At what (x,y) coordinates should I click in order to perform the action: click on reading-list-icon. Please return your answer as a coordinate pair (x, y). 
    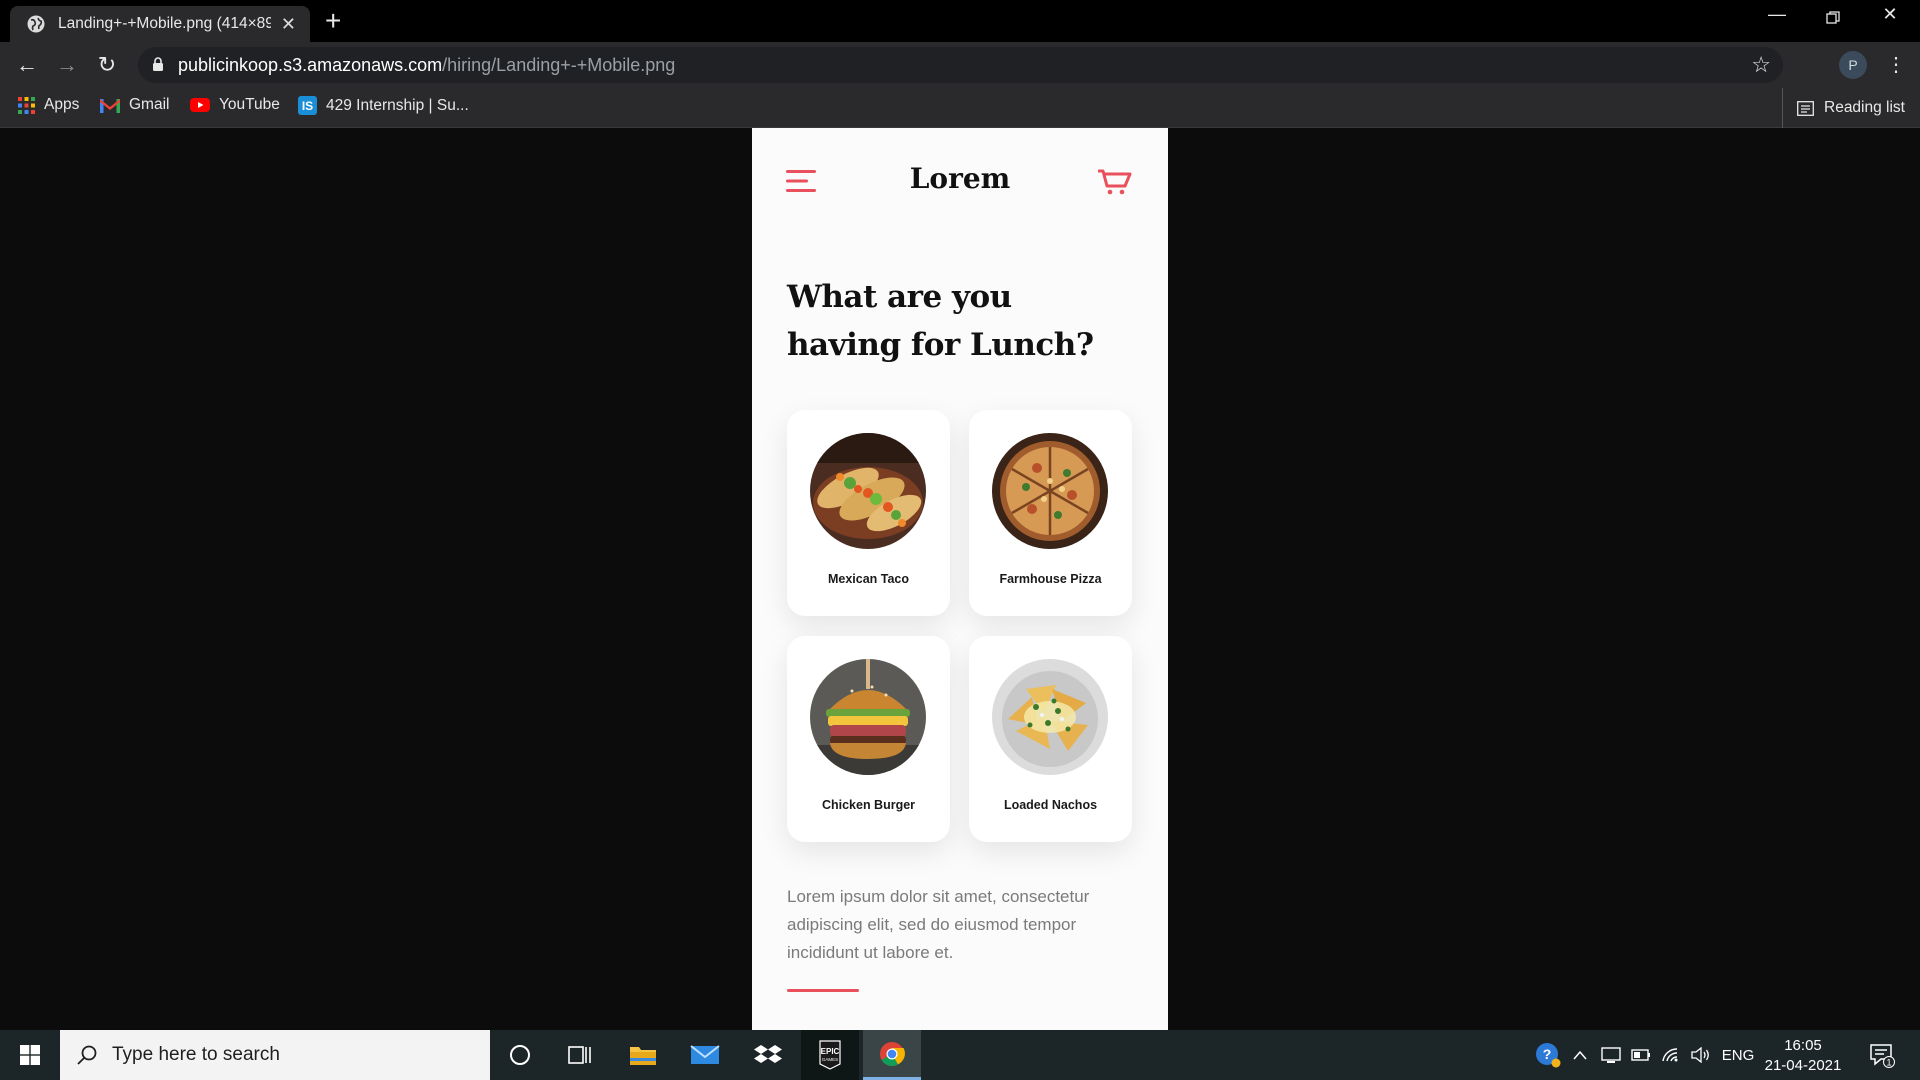
    Looking at the image, I should click on (1805, 108).